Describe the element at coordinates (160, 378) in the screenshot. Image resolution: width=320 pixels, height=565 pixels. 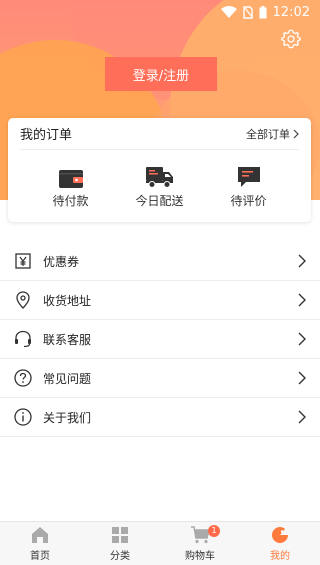
I see `menu-item-faq: 常见问题` at that location.